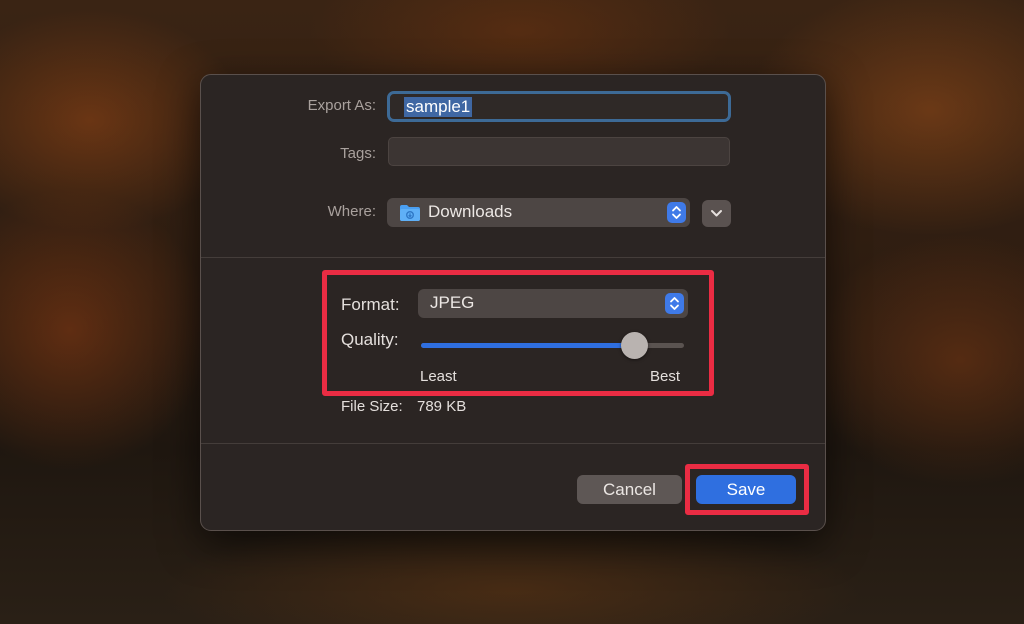 This screenshot has height=624, width=1024. I want to click on format-popup-button: JPEG, so click(553, 303).